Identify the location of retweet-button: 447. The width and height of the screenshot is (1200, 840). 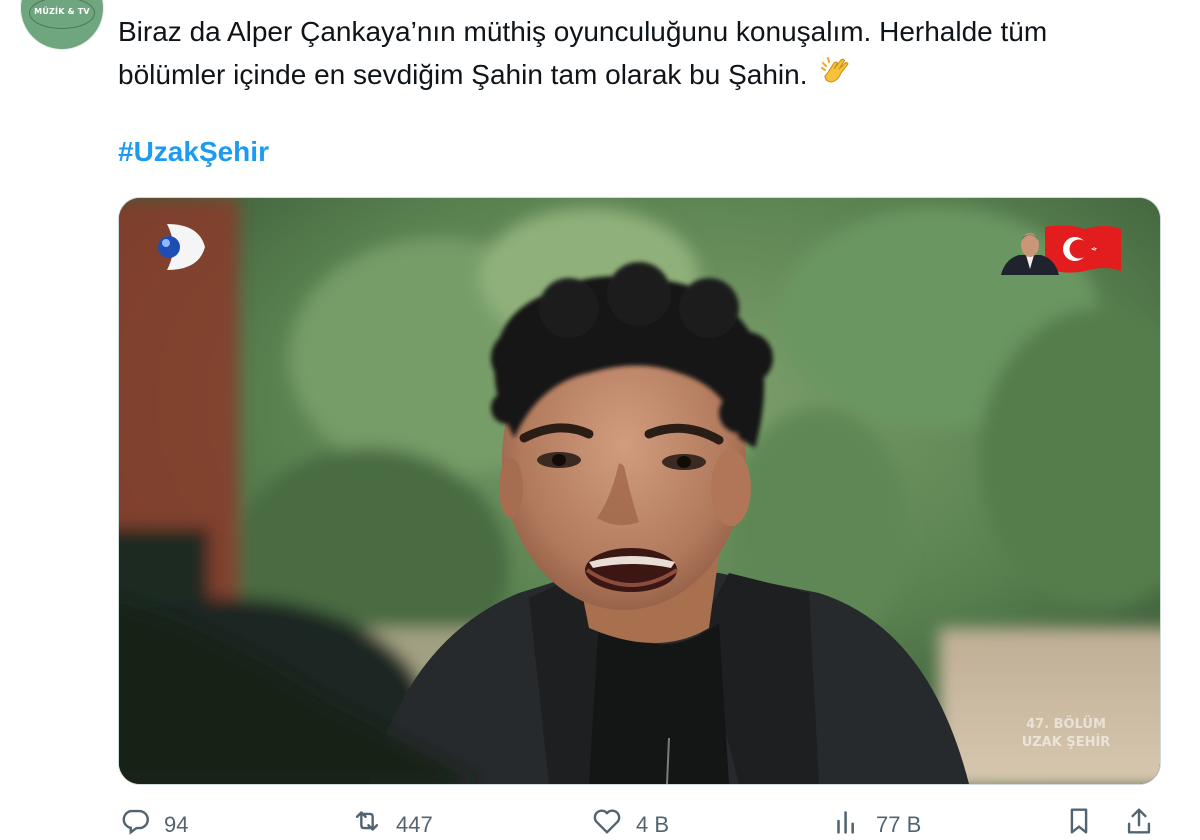
(391, 820).